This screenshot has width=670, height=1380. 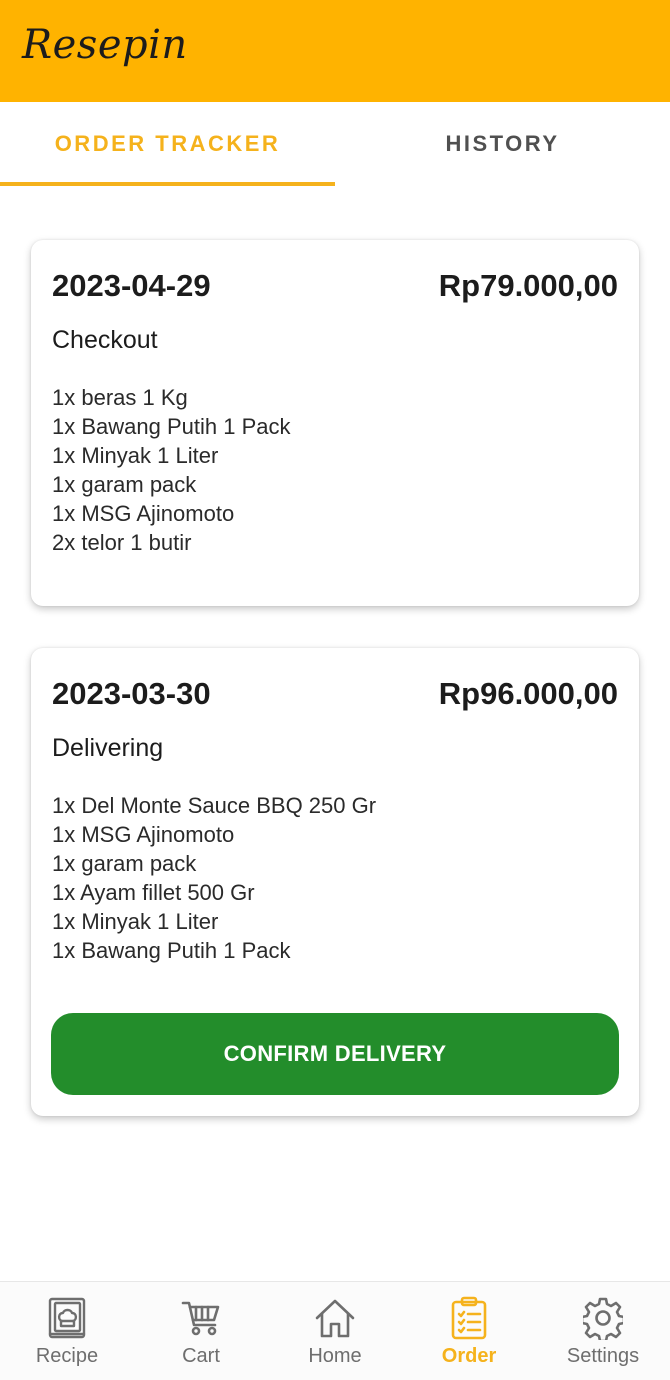 What do you see at coordinates (67, 1318) in the screenshot?
I see `recipe-book-icon` at bounding box center [67, 1318].